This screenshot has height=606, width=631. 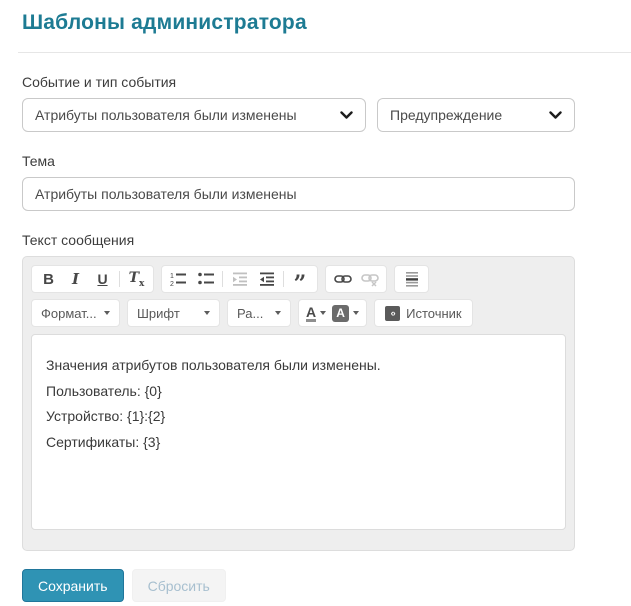 I want to click on subject-label: Тема, so click(x=38, y=161).